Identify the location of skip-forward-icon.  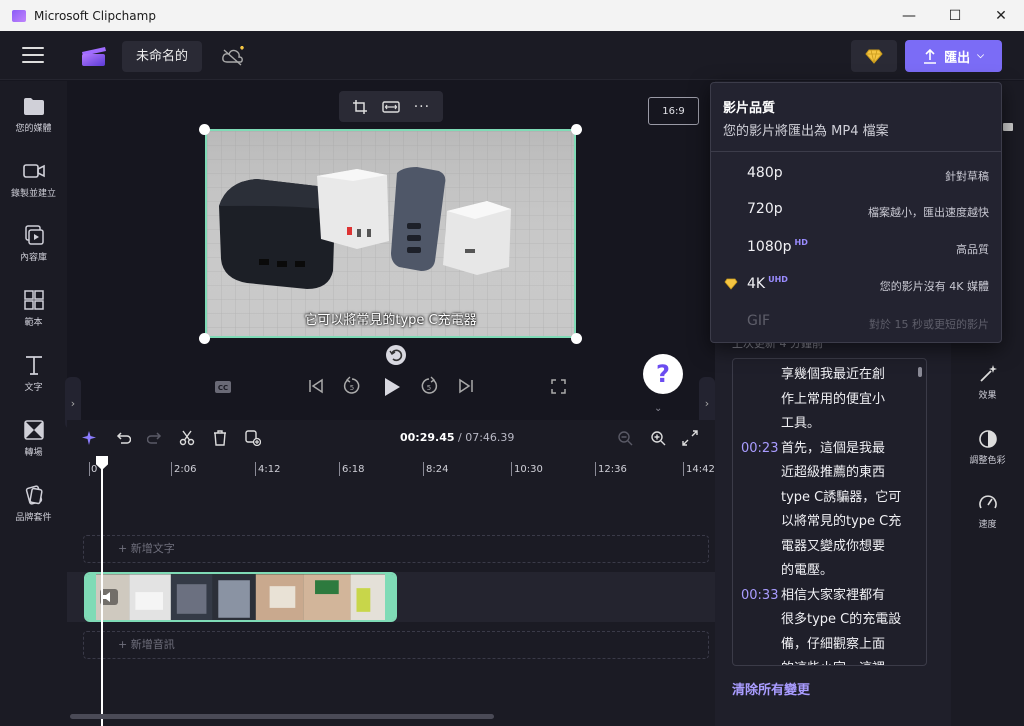
(466, 386).